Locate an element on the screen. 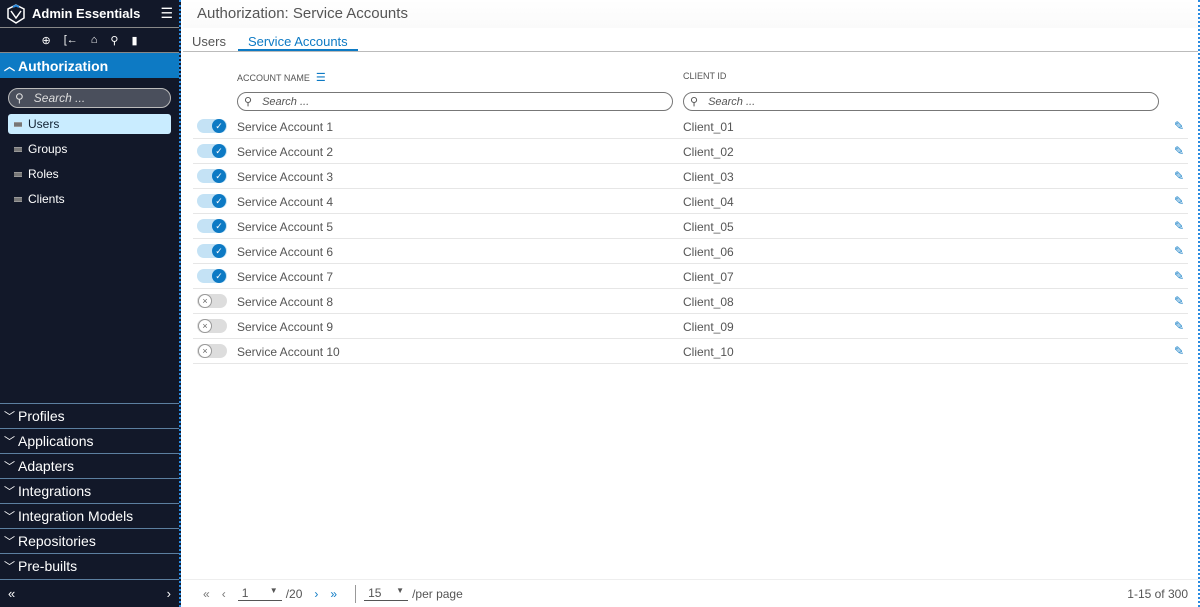 This screenshot has height=607, width=1200. first-page-button: « is located at coordinates (206, 594).